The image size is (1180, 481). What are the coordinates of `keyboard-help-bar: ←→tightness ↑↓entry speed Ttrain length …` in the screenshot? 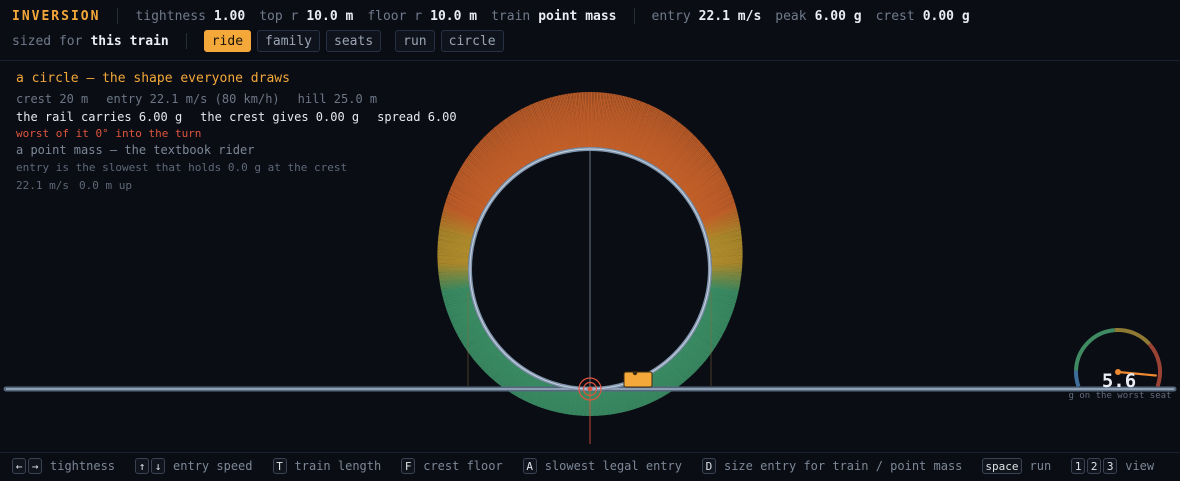 It's located at (590, 466).